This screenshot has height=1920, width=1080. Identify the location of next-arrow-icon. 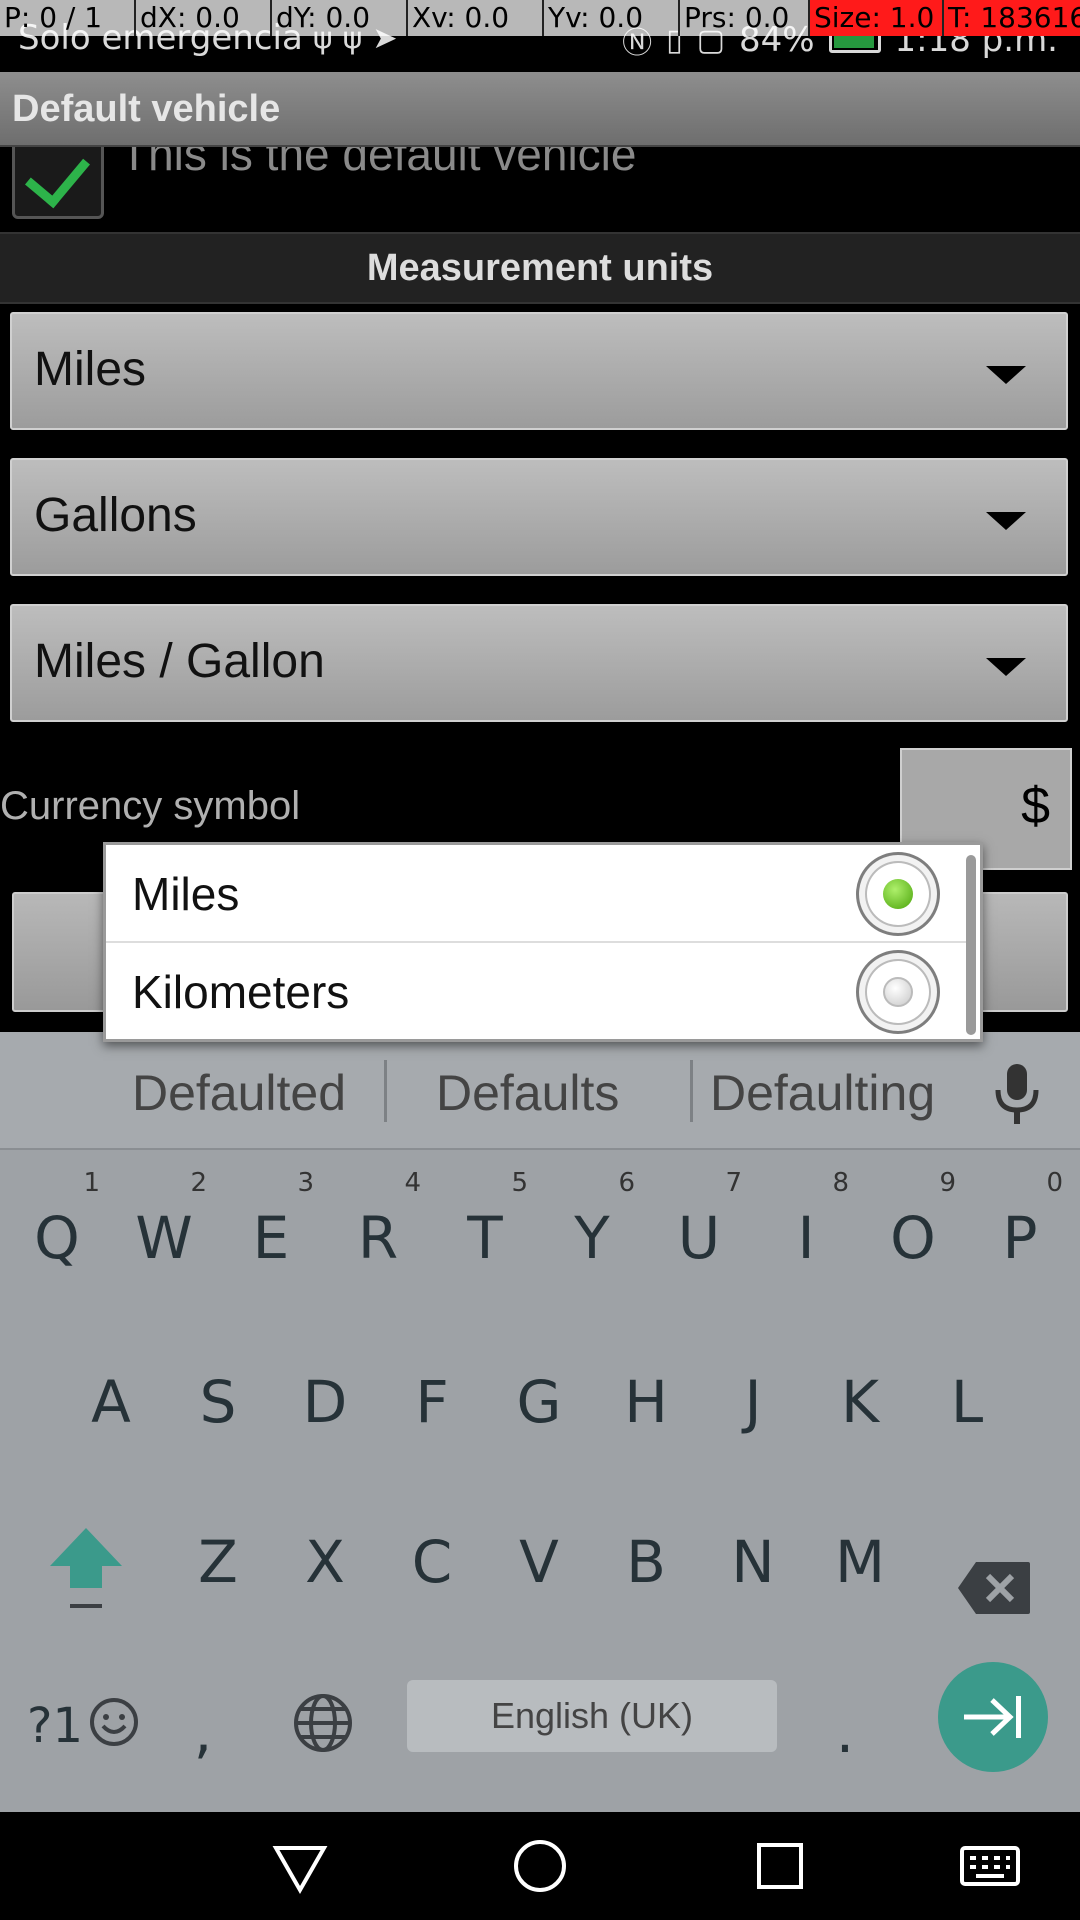
(992, 1717).